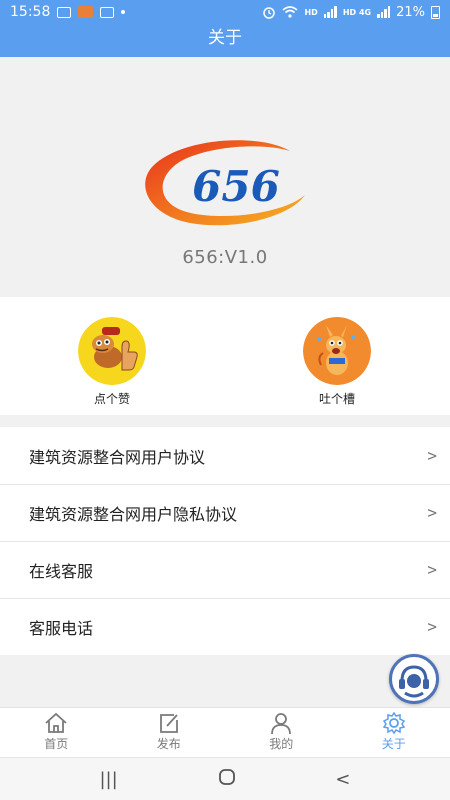 Image resolution: width=450 pixels, height=800 pixels. Describe the element at coordinates (225, 455) in the screenshot. I see `menu-item-user-agreement: 建筑资源整合网用户协议 >` at that location.